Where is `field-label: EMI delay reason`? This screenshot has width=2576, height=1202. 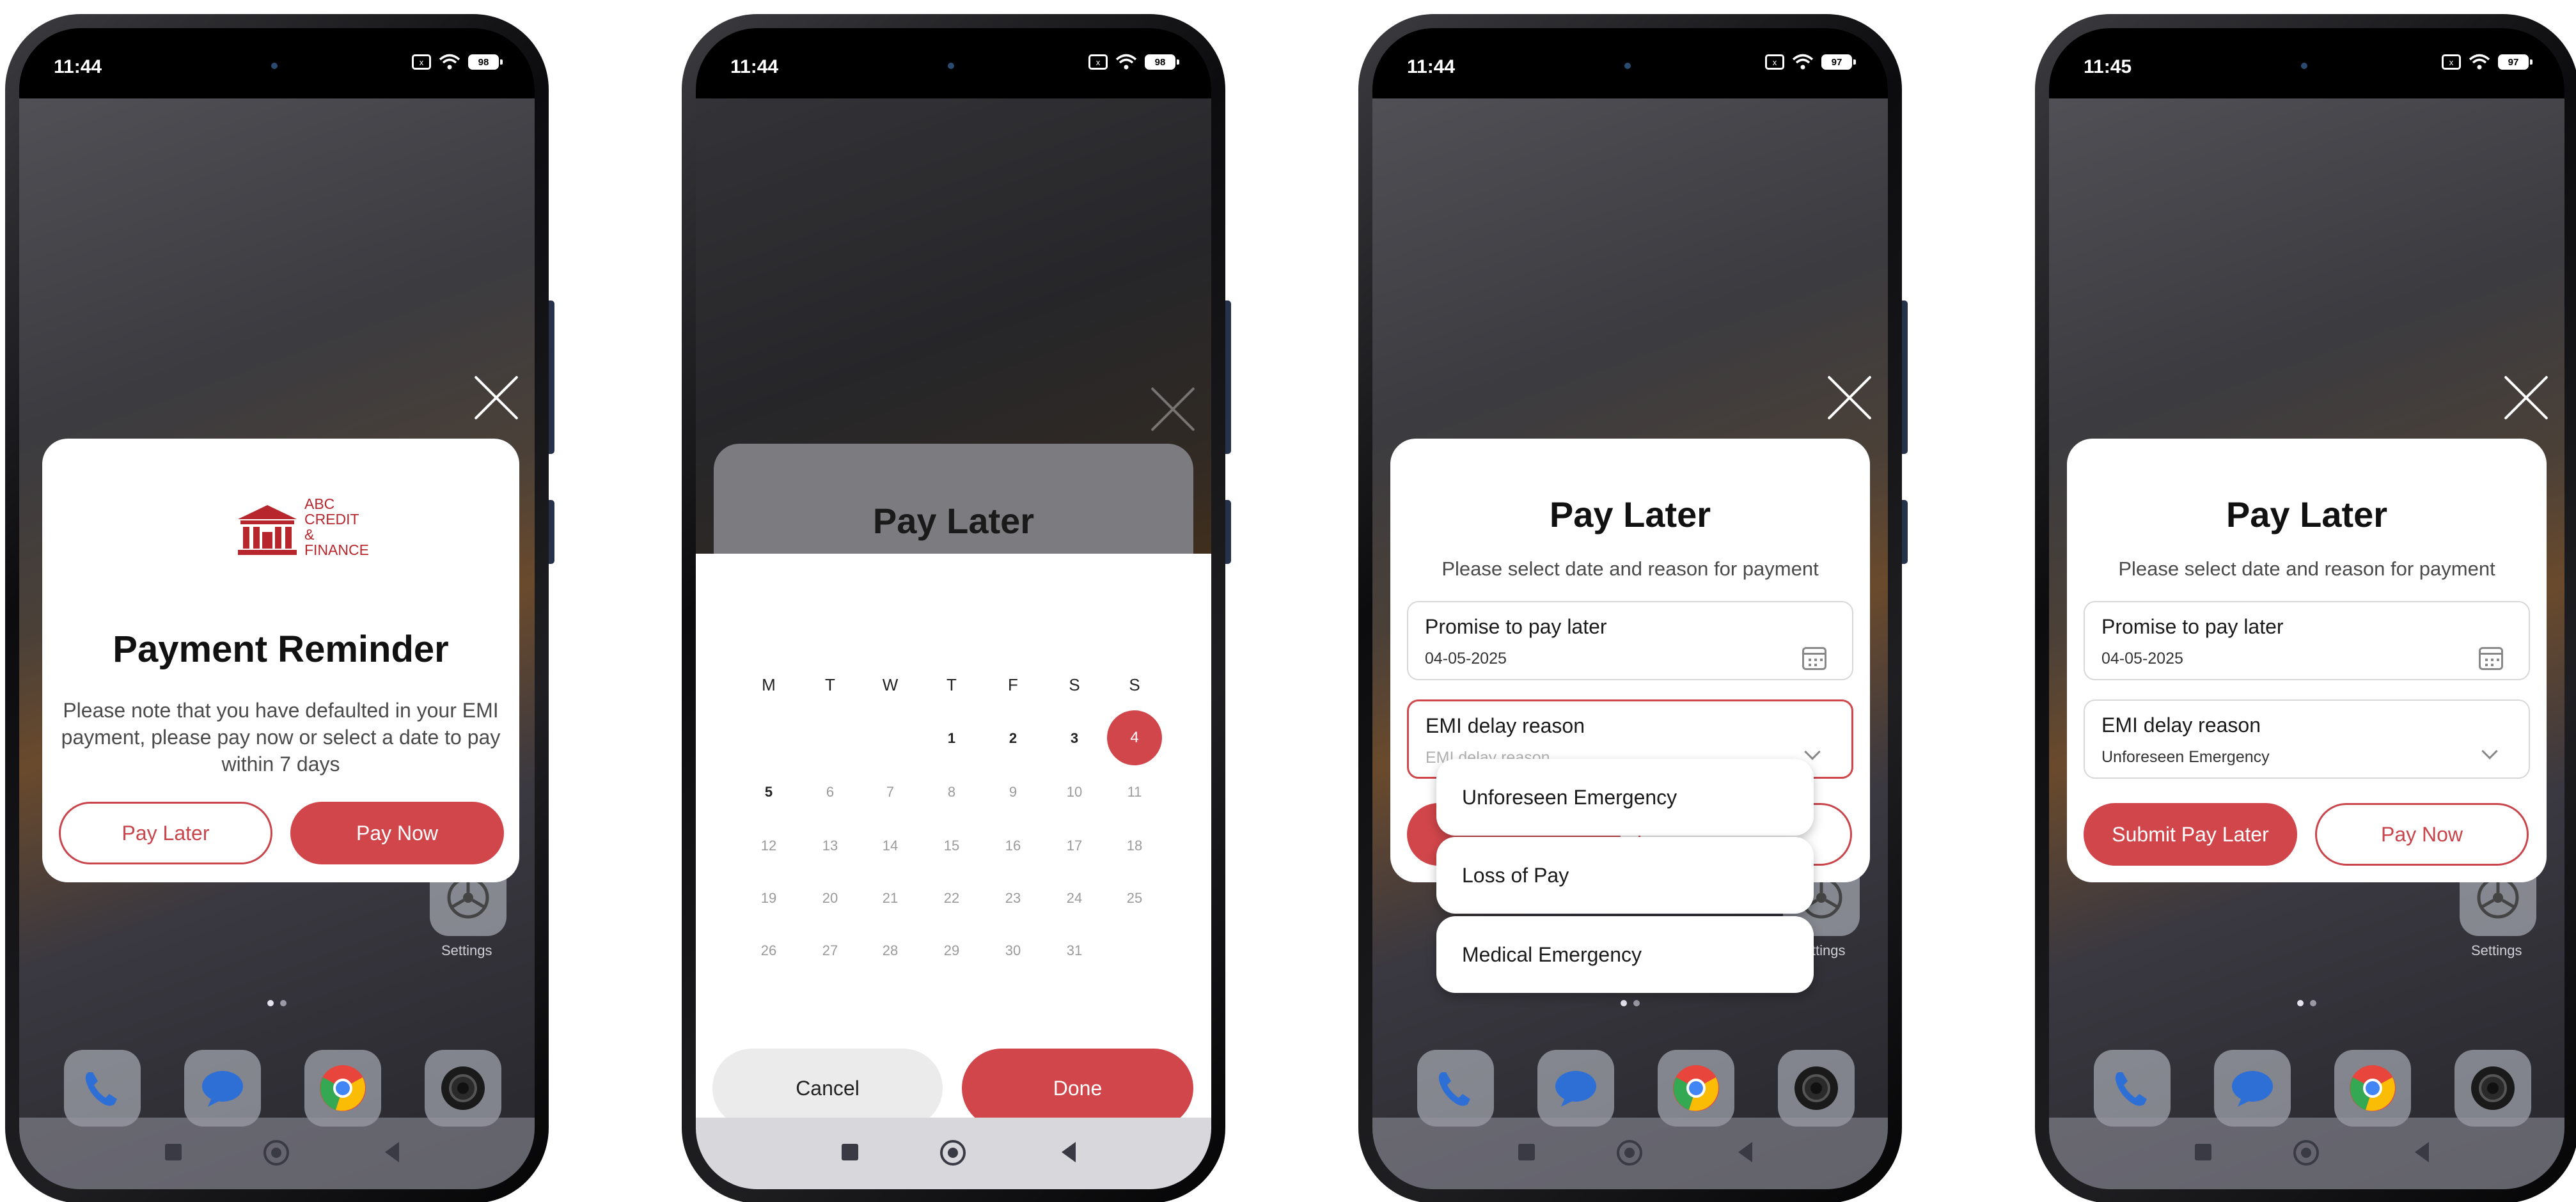
field-label: EMI delay reason is located at coordinates (1505, 725).